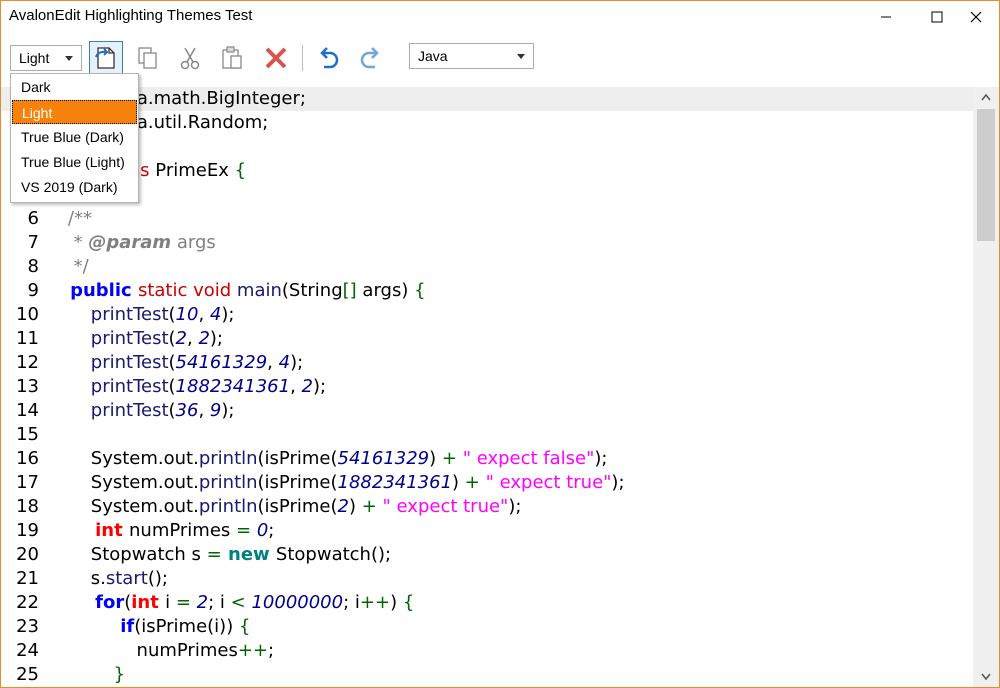 Image resolution: width=1000 pixels, height=688 pixels. Describe the element at coordinates (228, 506) in the screenshot. I see `code-token: println` at that location.